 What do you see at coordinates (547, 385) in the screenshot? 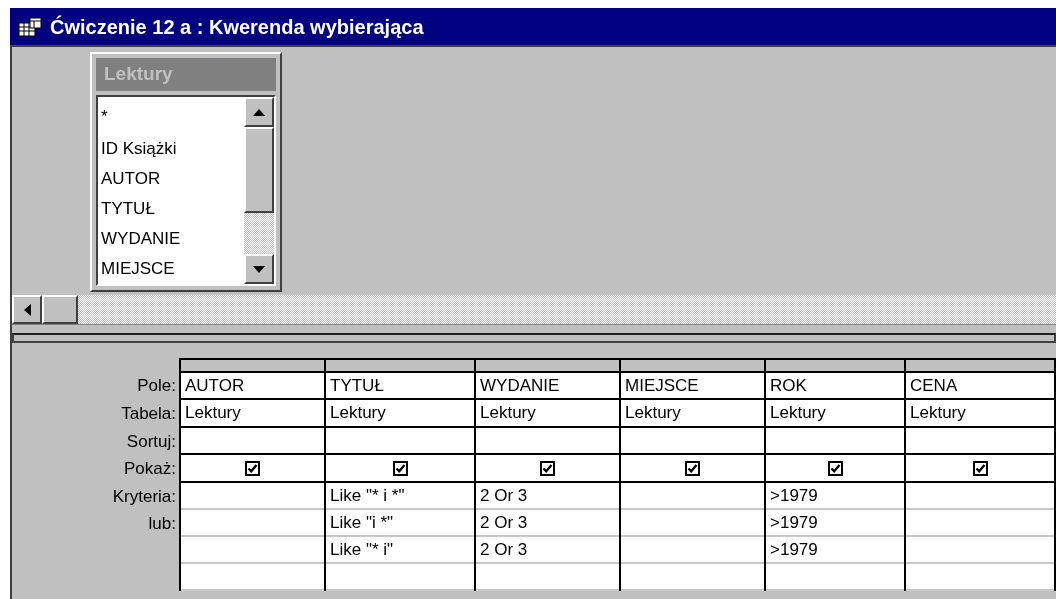
I see `grid-cell: WYDANIE` at bounding box center [547, 385].